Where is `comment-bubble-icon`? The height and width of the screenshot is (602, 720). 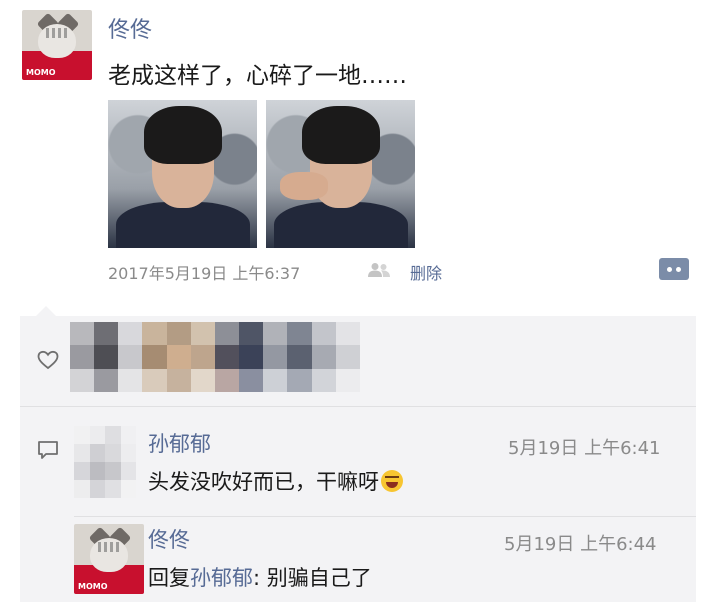
comment-bubble-icon is located at coordinates (48, 450).